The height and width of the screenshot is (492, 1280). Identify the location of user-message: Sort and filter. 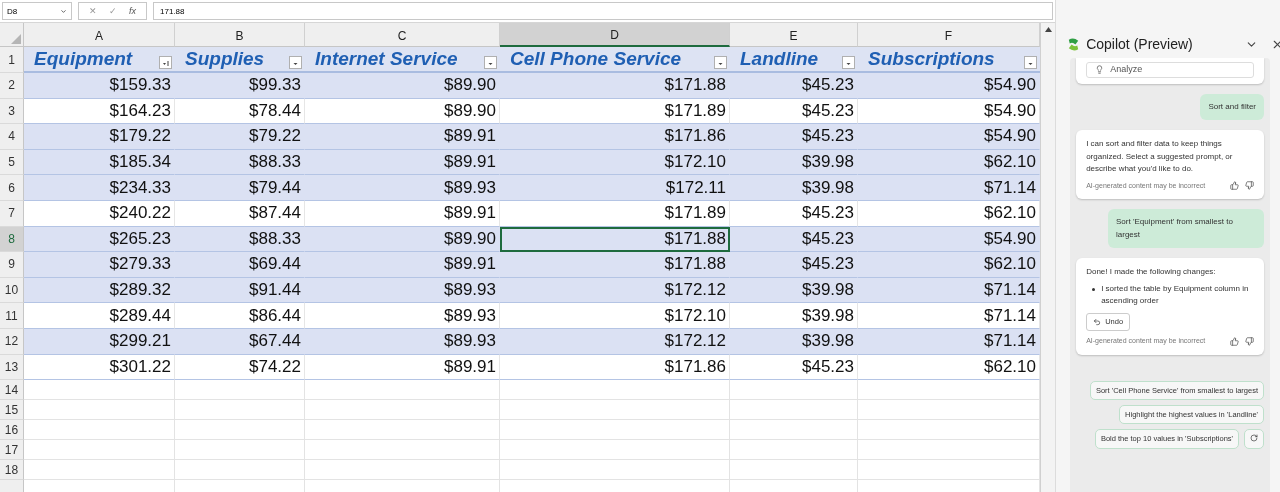
(1232, 107).